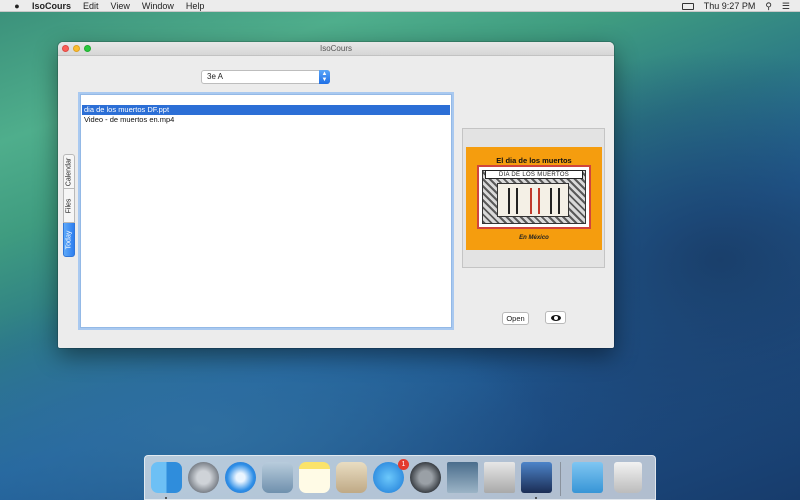  What do you see at coordinates (786, 6) in the screenshot?
I see `notification-center-icon: ☰` at bounding box center [786, 6].